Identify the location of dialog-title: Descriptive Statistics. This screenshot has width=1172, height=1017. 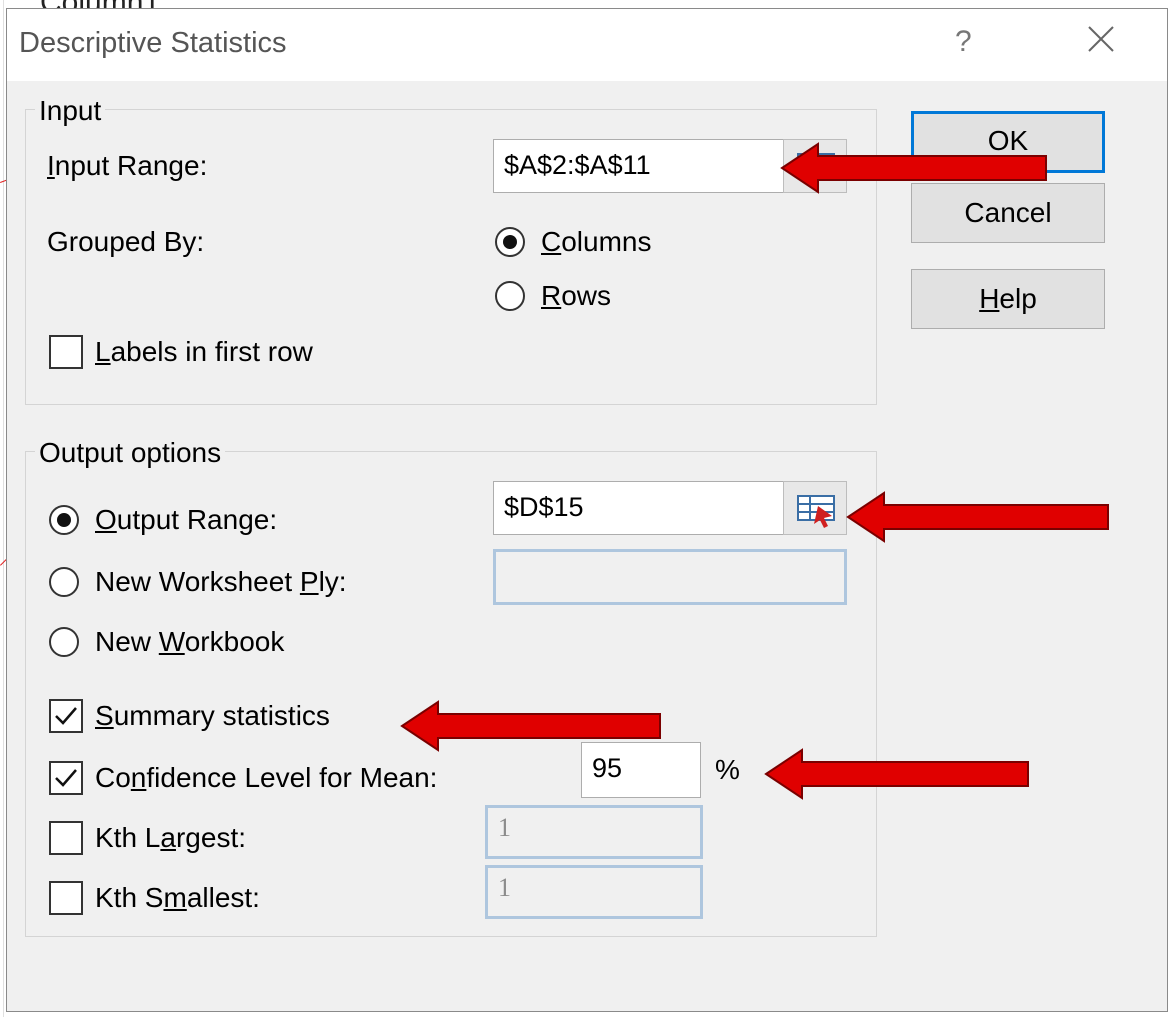
(153, 43).